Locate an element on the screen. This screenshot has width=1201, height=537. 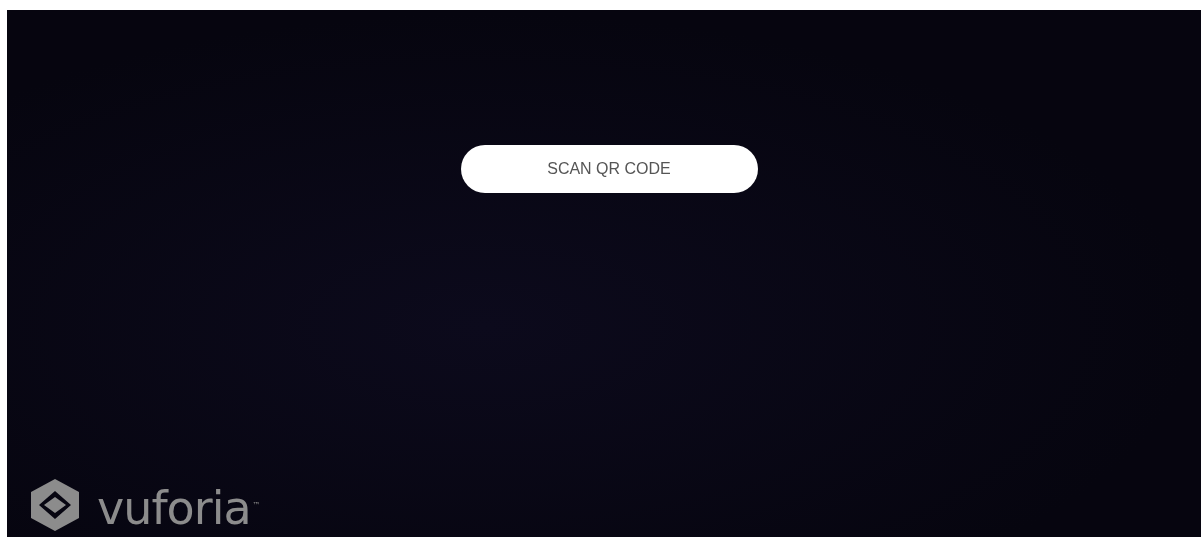
hexagon-logo-icon is located at coordinates (55, 505).